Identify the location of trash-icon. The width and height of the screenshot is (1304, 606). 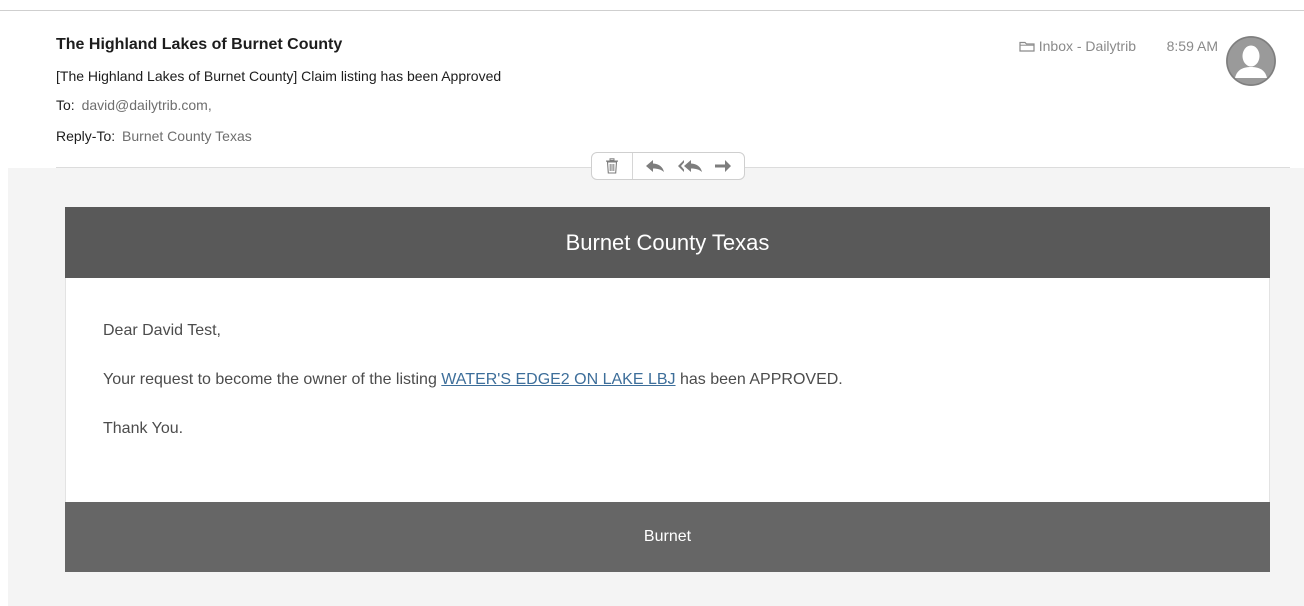
(612, 166).